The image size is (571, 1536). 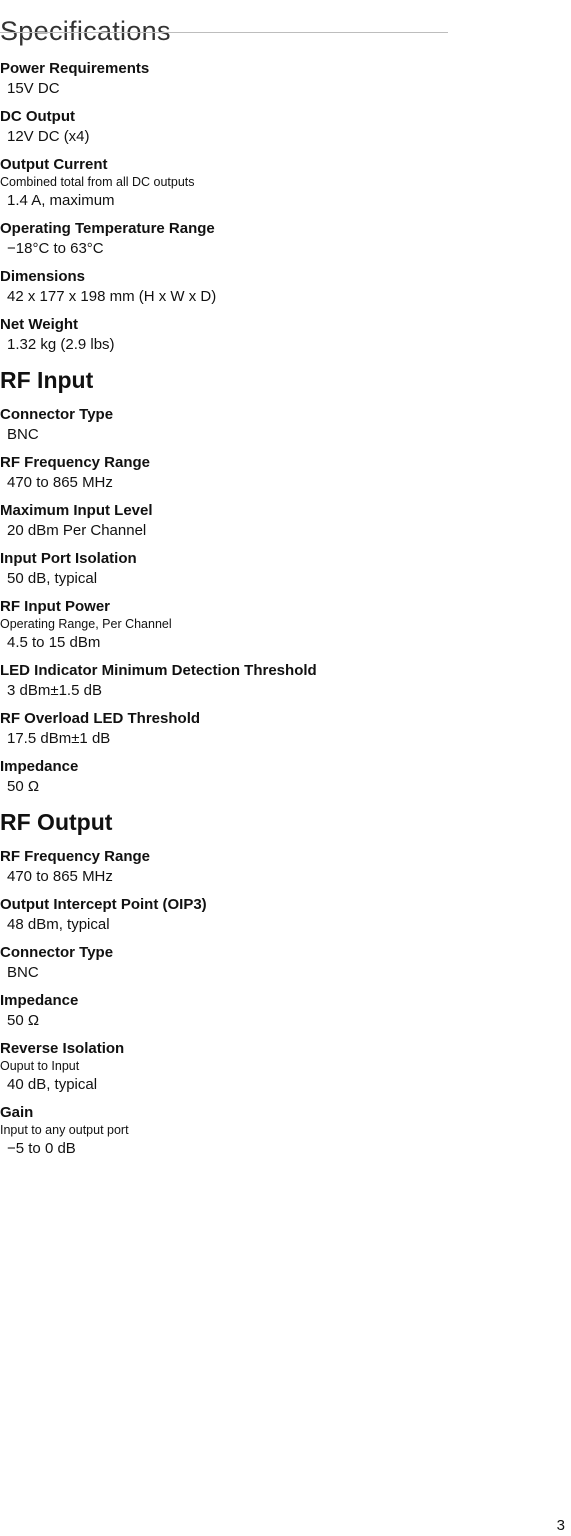 I want to click on spec-value: 17.5 dBm±1 dB, so click(x=59, y=738).